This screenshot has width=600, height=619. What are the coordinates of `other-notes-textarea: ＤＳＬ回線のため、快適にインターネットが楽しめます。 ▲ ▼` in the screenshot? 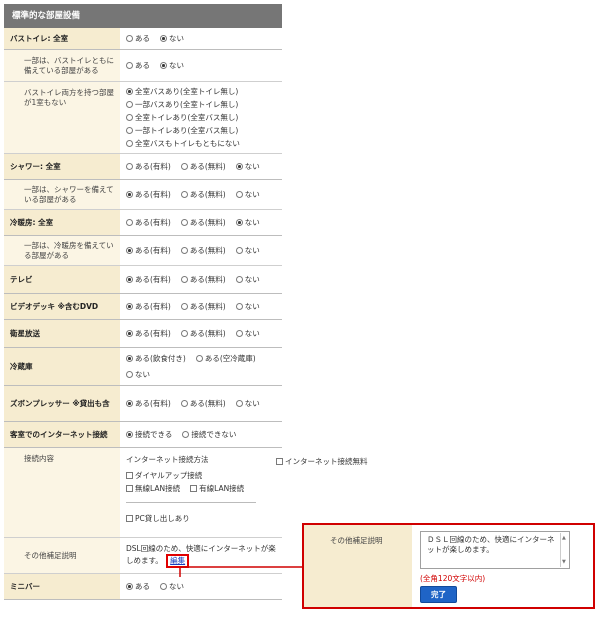 It's located at (495, 550).